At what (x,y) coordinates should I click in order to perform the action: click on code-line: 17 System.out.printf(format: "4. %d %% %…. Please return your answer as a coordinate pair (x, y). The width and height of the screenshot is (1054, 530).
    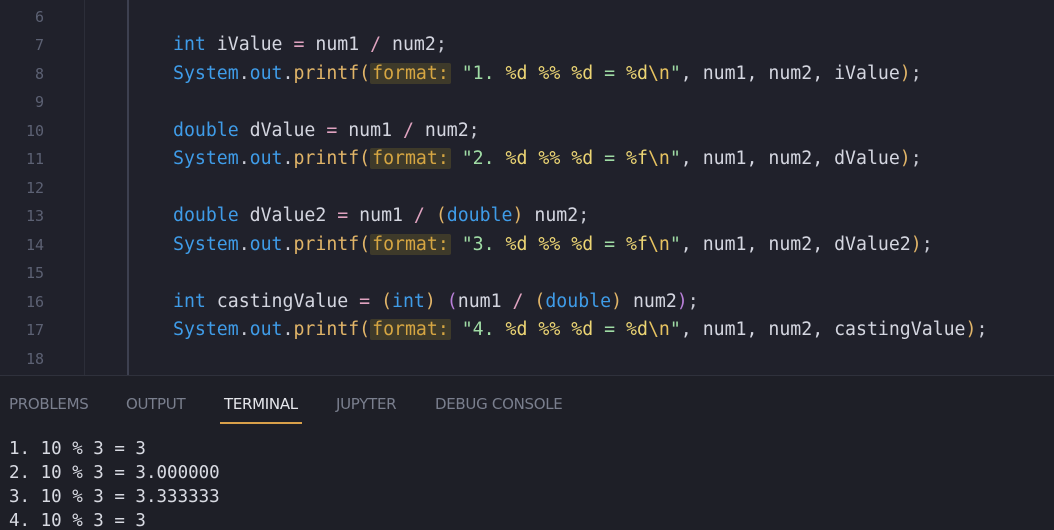
    Looking at the image, I should click on (527, 330).